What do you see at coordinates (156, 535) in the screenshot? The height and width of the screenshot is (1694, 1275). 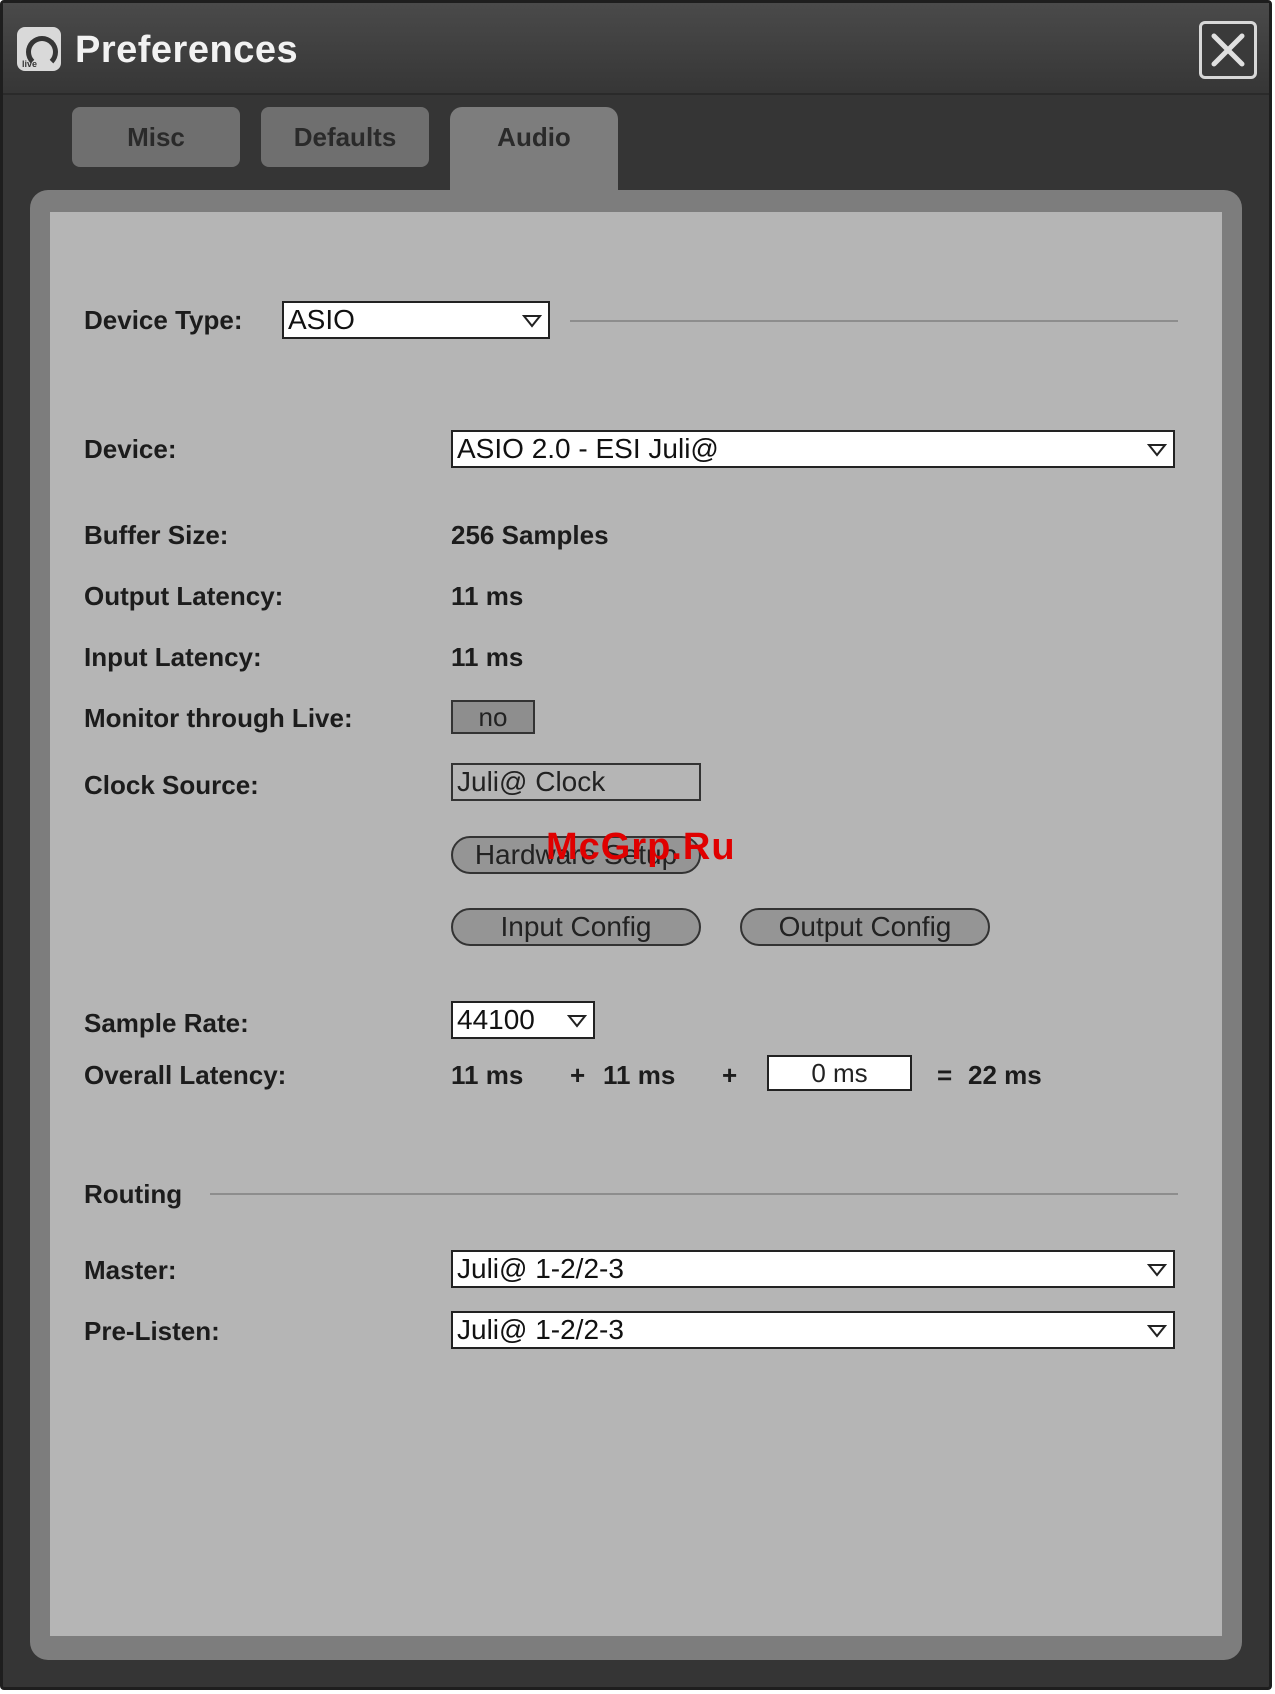 I see `buffer-size-label: Buffer Size:` at bounding box center [156, 535].